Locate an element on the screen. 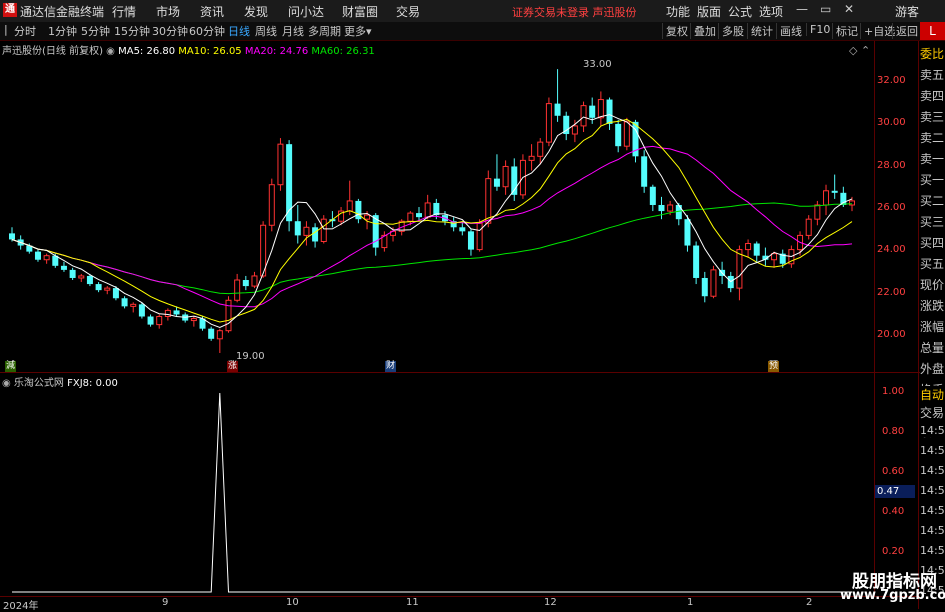  event-reduce-icon: 減 is located at coordinates (10, 366).